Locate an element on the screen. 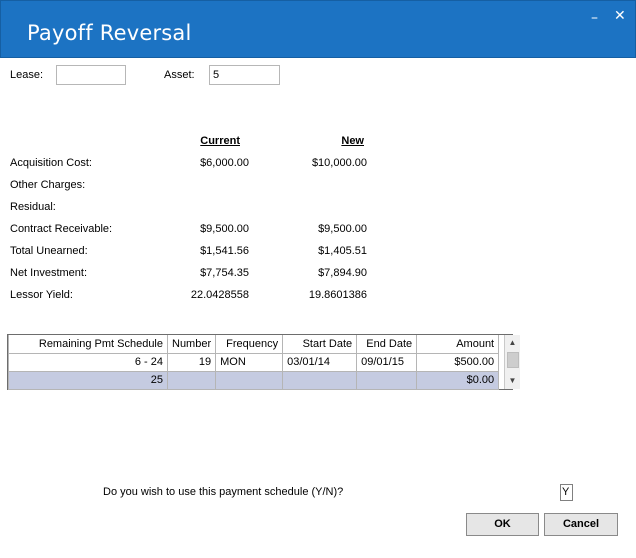  lessor-yield-current: 22.0428558 is located at coordinates (219, 295).